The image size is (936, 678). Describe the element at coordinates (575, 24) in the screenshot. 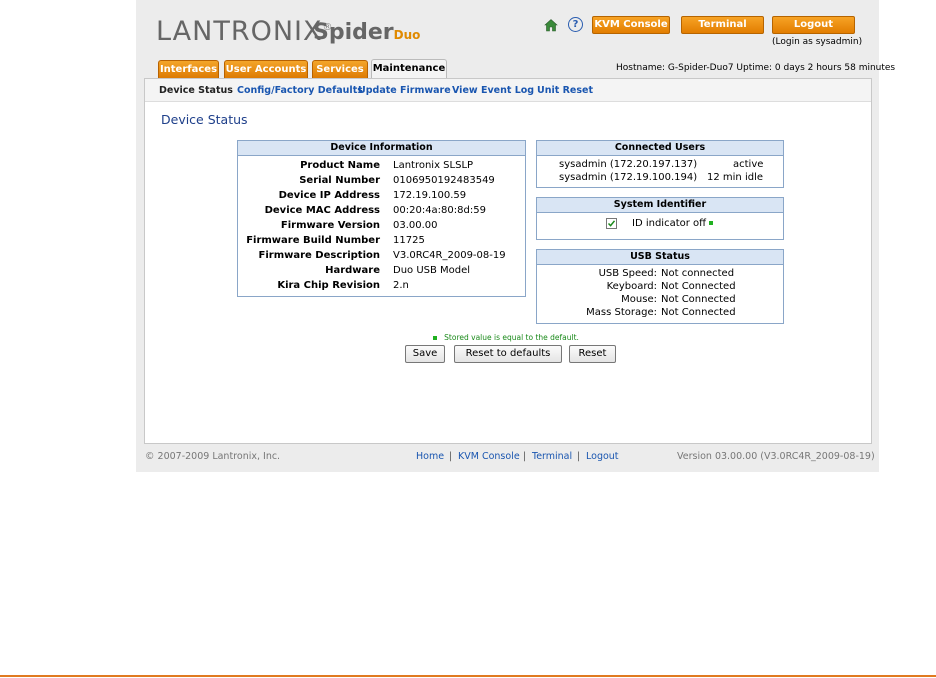

I see `help-icon: ?` at that location.